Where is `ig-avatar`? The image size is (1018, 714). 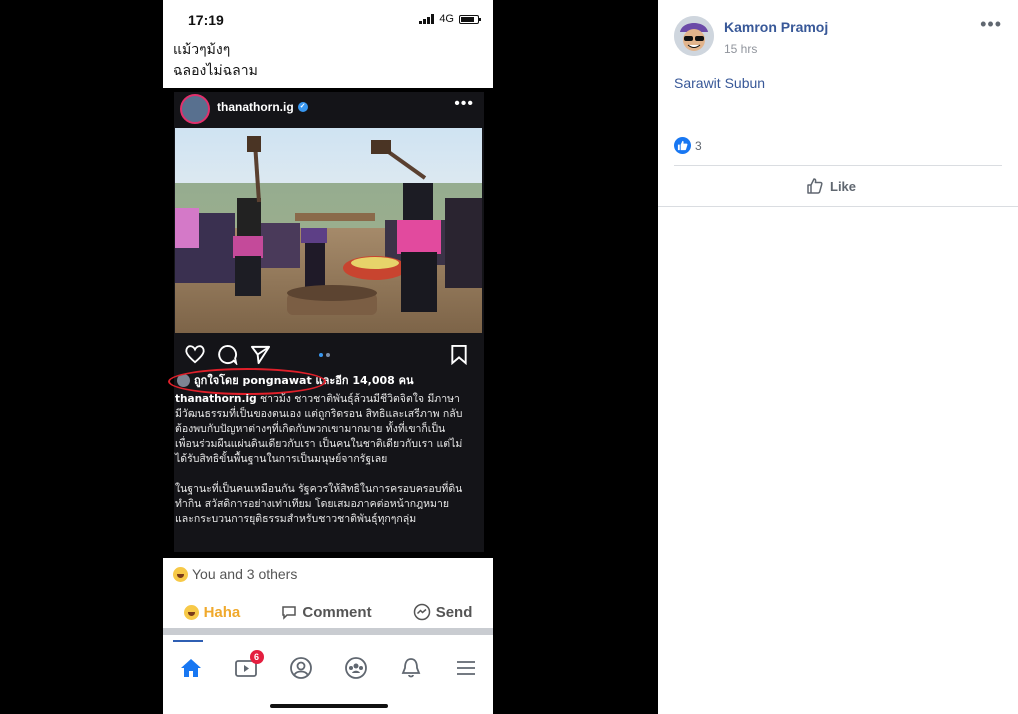 ig-avatar is located at coordinates (195, 109).